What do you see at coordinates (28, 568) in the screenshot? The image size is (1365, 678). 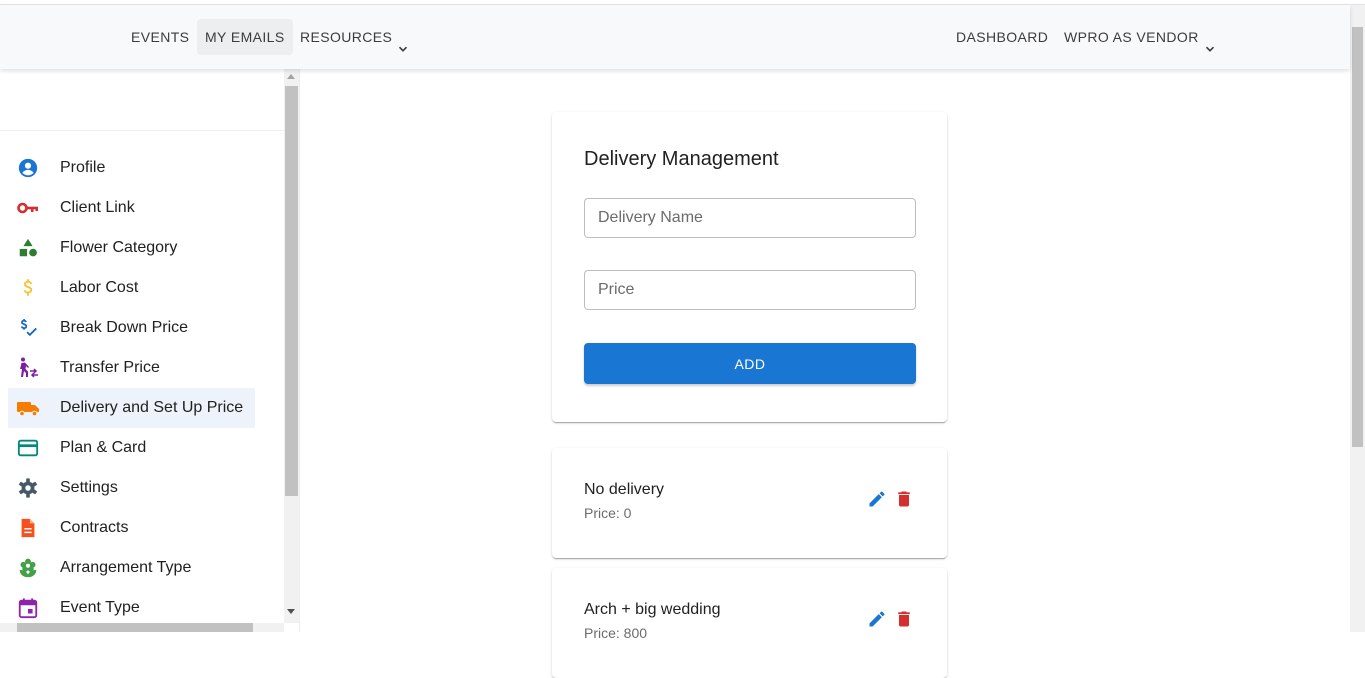 I see `flower-icon` at bounding box center [28, 568].